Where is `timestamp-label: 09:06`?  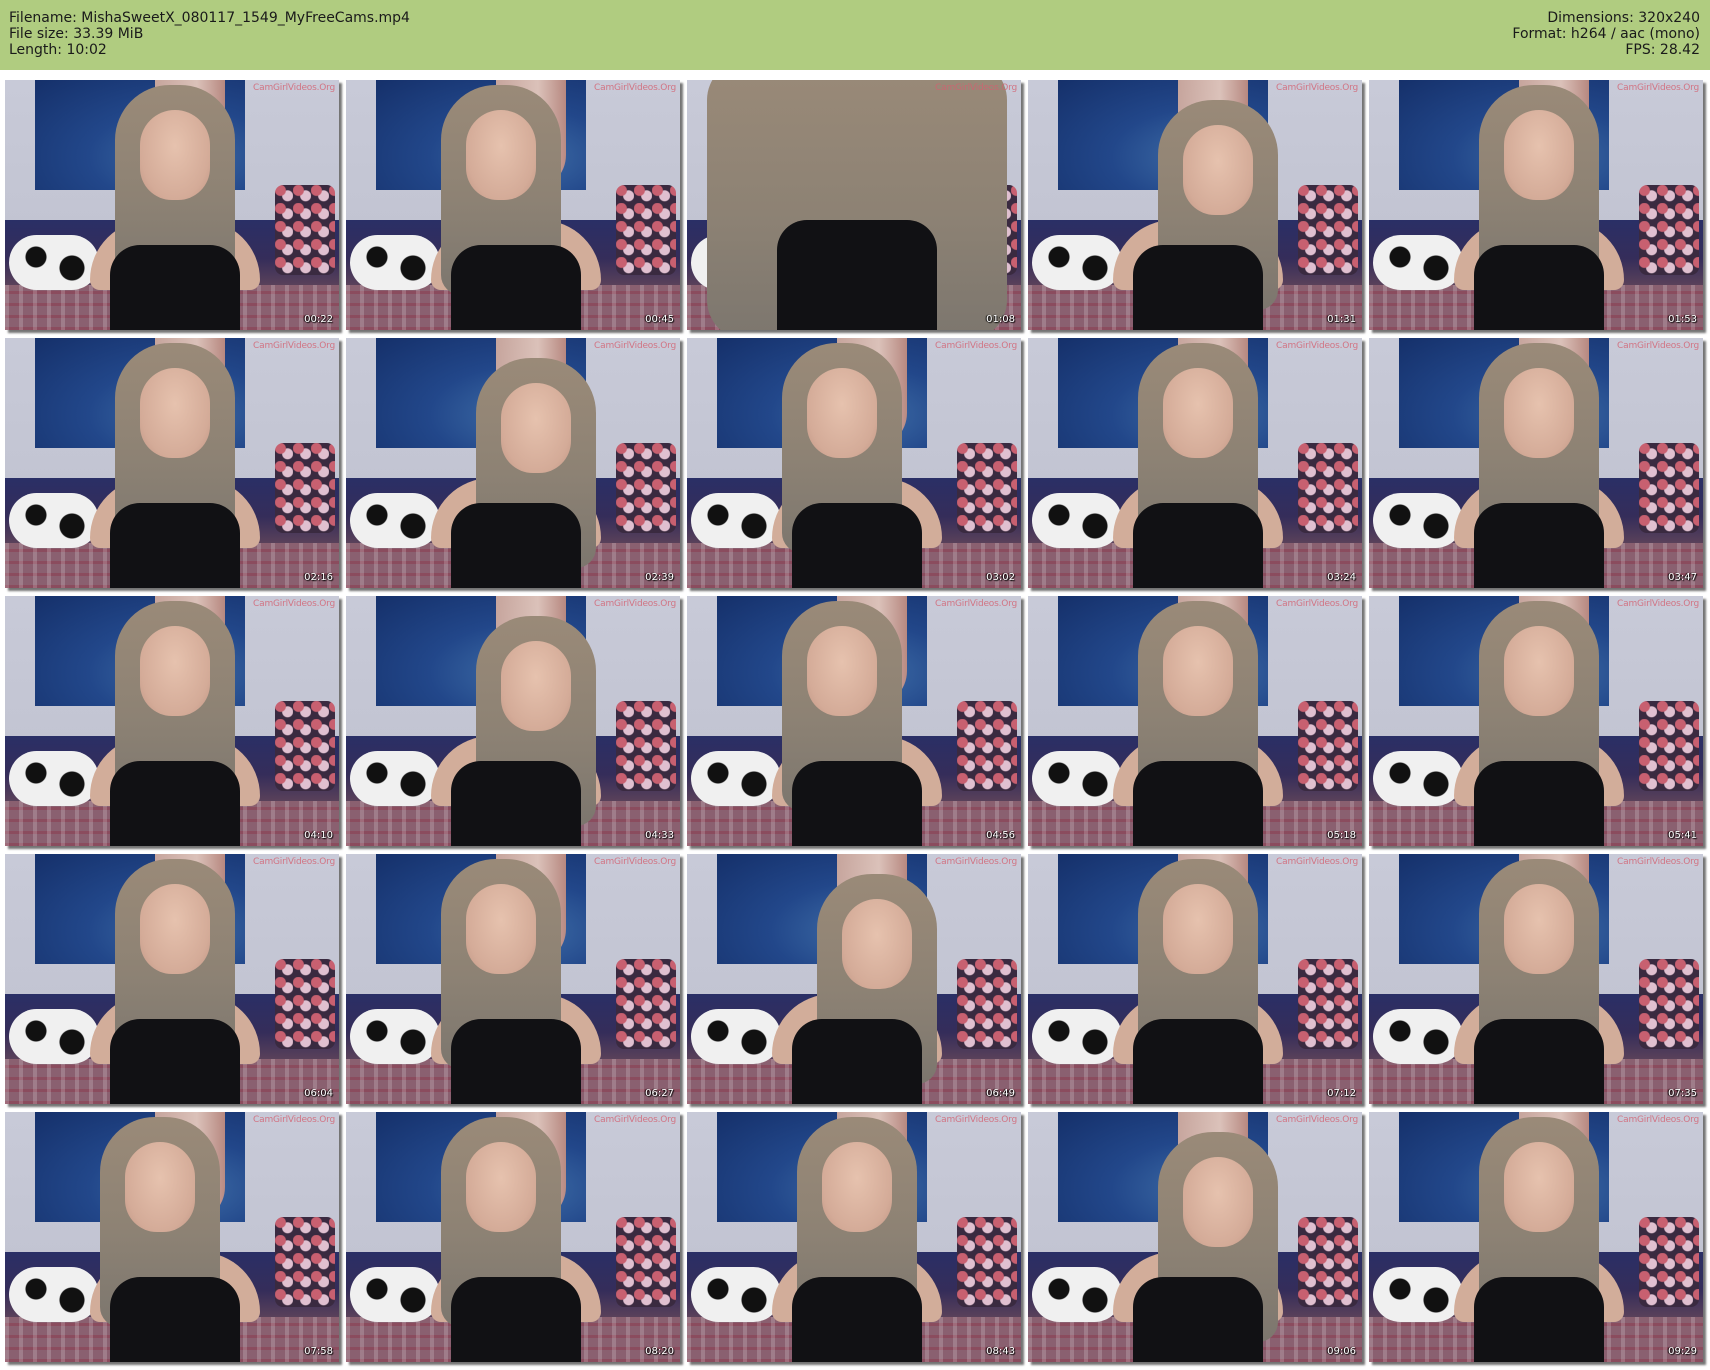
timestamp-label: 09:06 is located at coordinates (1341, 1351).